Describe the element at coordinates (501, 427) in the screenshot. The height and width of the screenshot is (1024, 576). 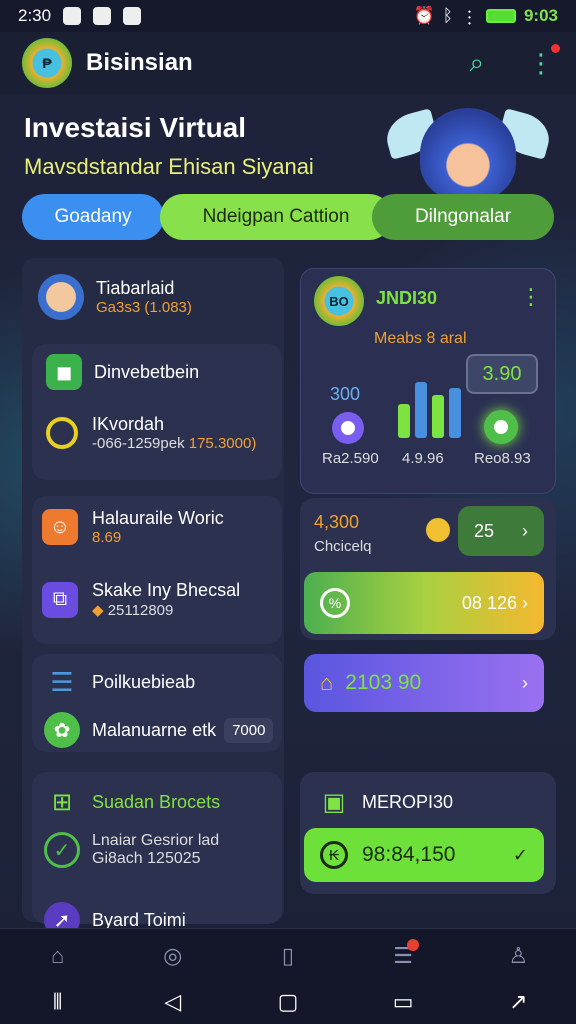
I see `stats-right-dot` at that location.